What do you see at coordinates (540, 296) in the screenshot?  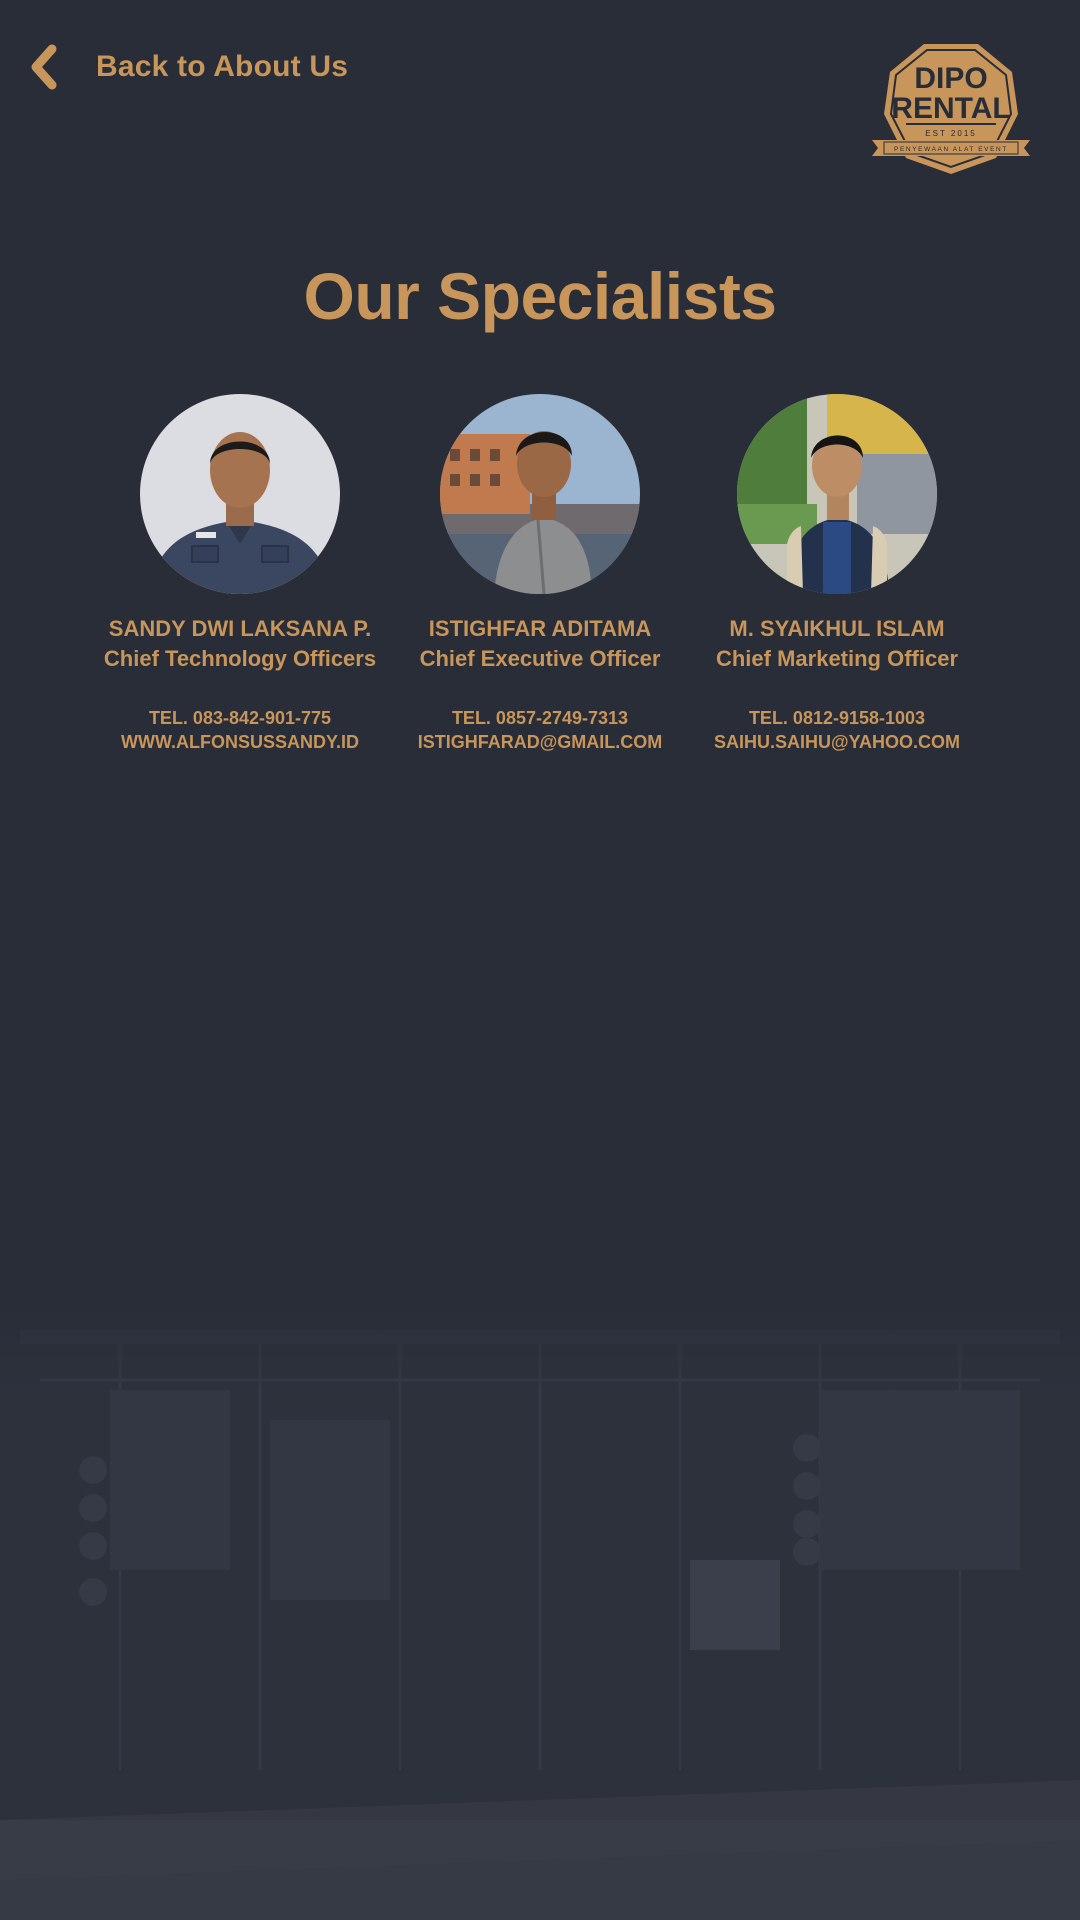 I see `page-title: Our Specialists` at bounding box center [540, 296].